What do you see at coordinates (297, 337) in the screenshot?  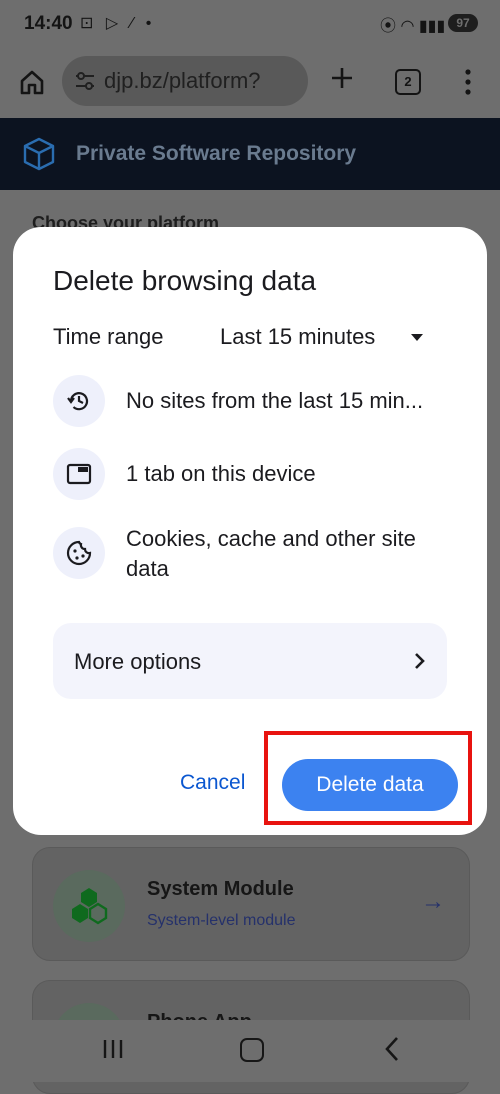 I see `time-range-dropdown: Last 15 minutes` at bounding box center [297, 337].